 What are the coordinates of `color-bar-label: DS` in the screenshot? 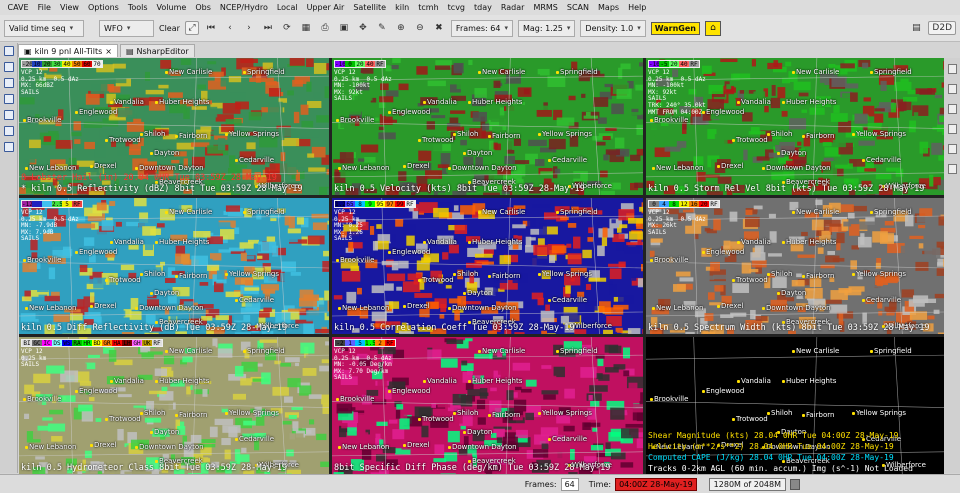 It's located at (57, 343).